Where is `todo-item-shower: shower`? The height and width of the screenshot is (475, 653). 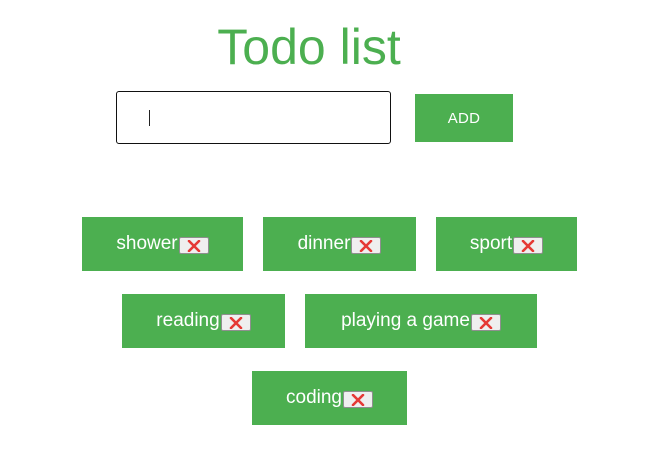
todo-item-shower: shower is located at coordinates (162, 244).